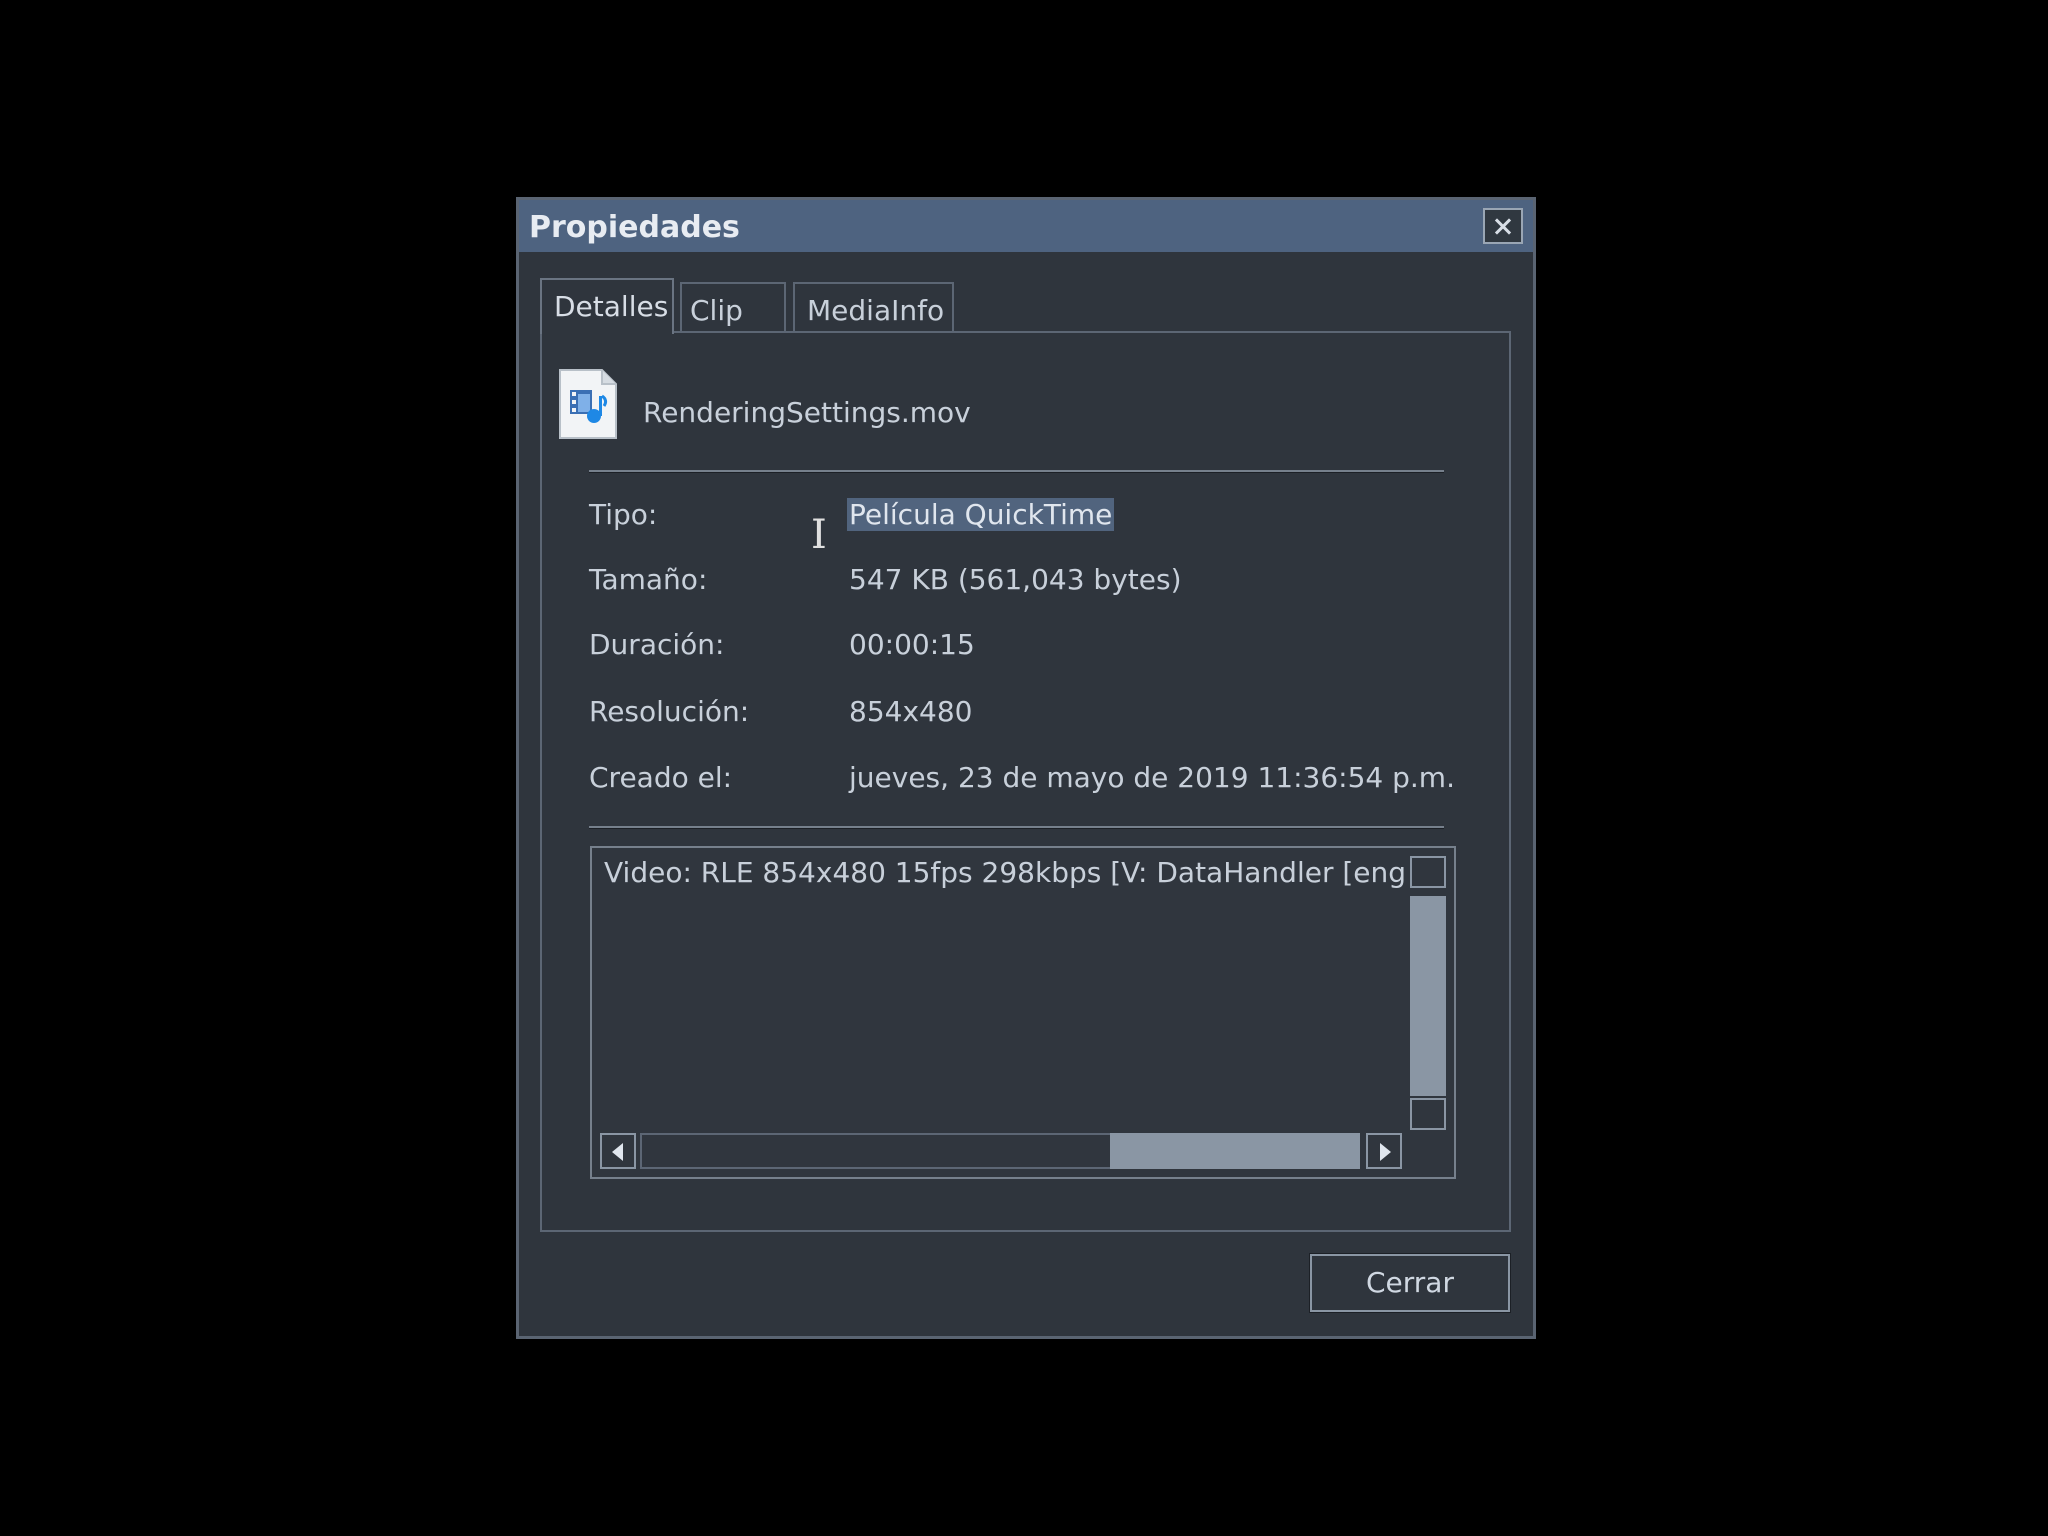  Describe the element at coordinates (1503, 226) in the screenshot. I see `close-icon` at that location.